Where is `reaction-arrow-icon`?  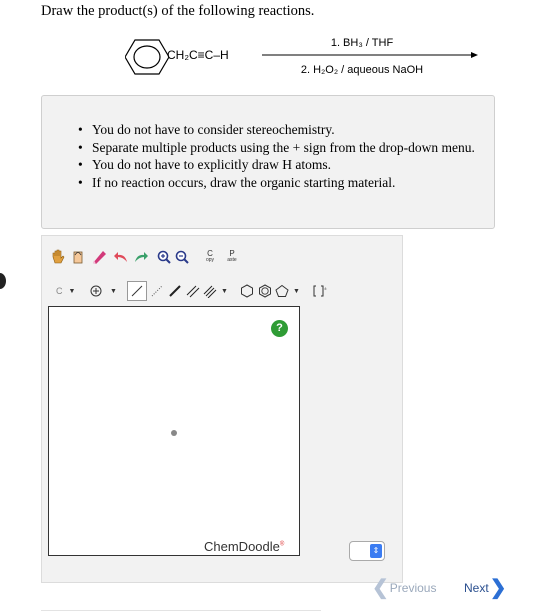
reaction-arrow-icon is located at coordinates (370, 55).